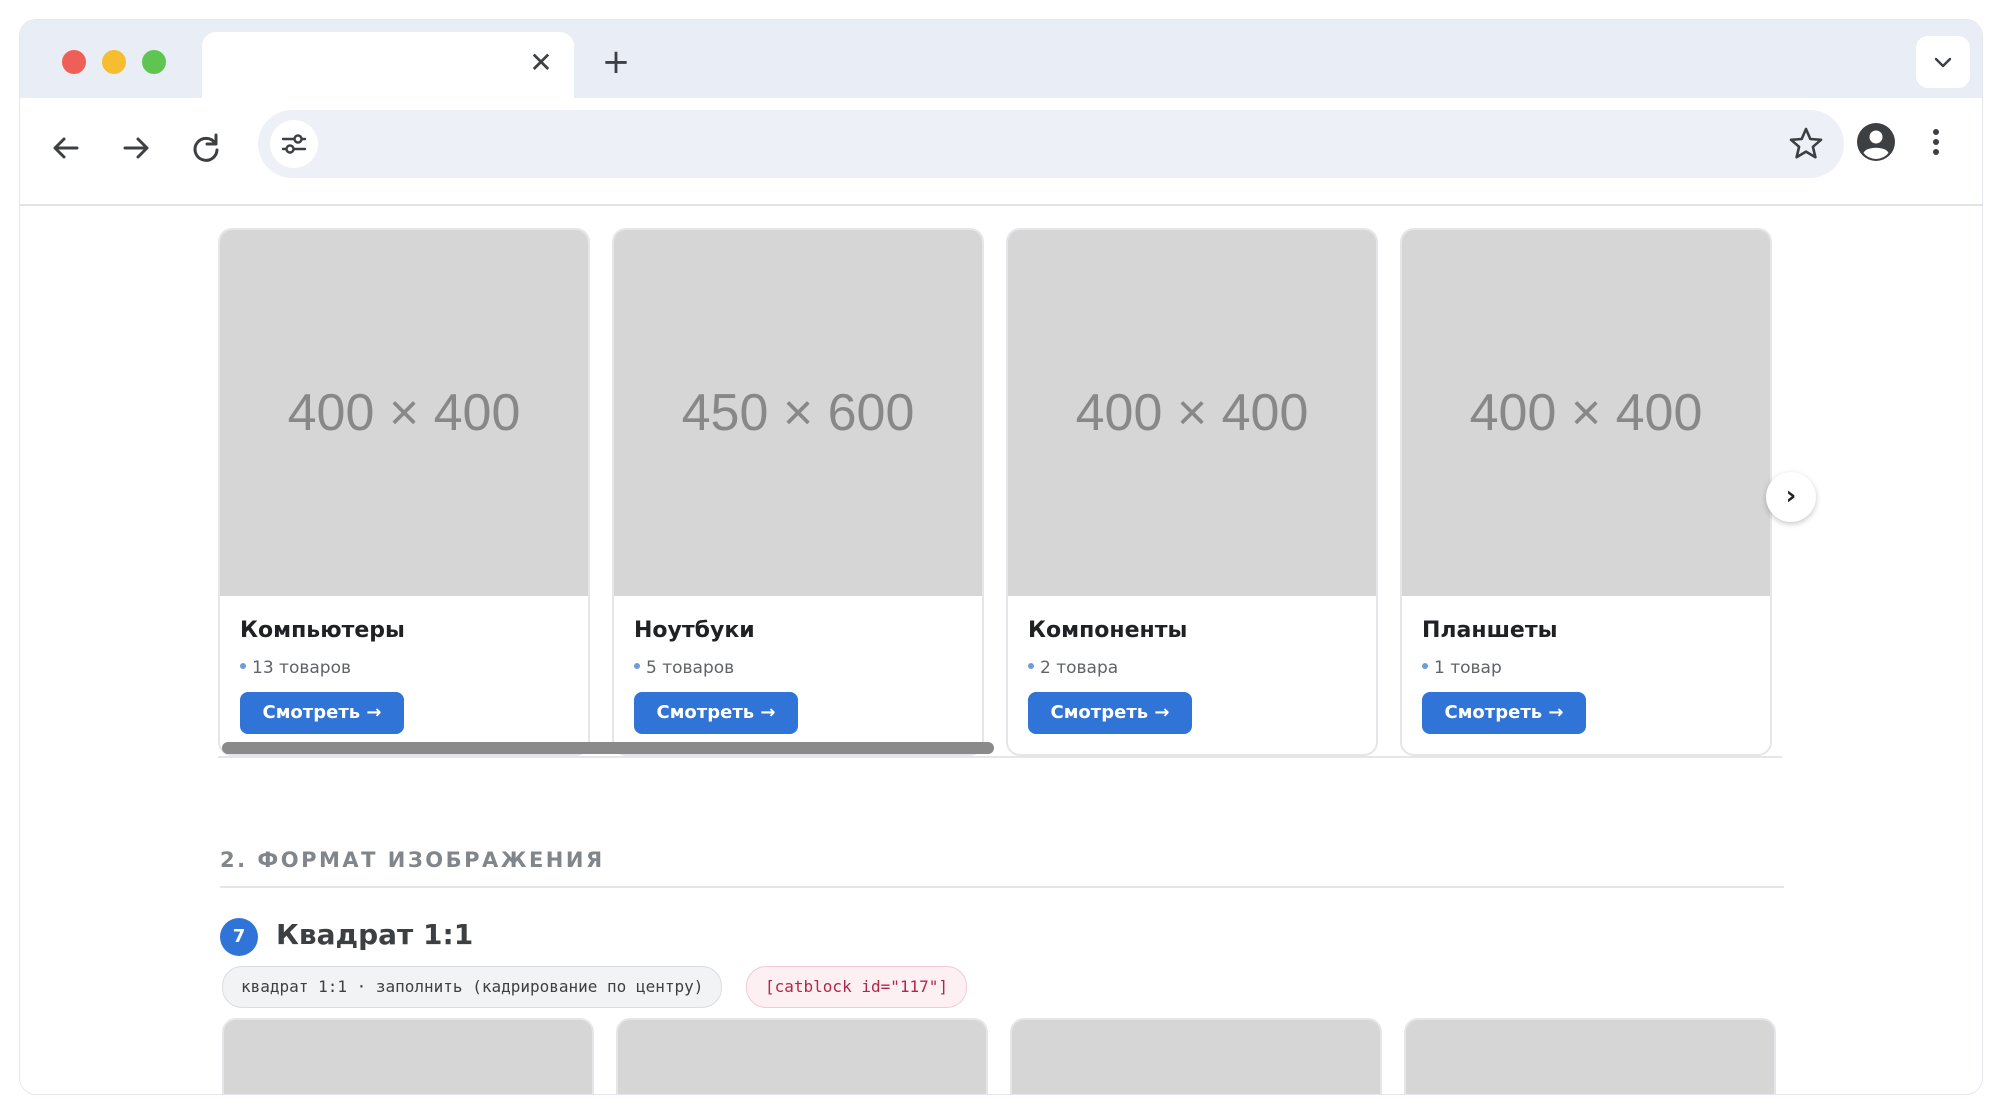 This screenshot has height=1114, width=2000. I want to click on card-count: 1 товар, so click(1462, 668).